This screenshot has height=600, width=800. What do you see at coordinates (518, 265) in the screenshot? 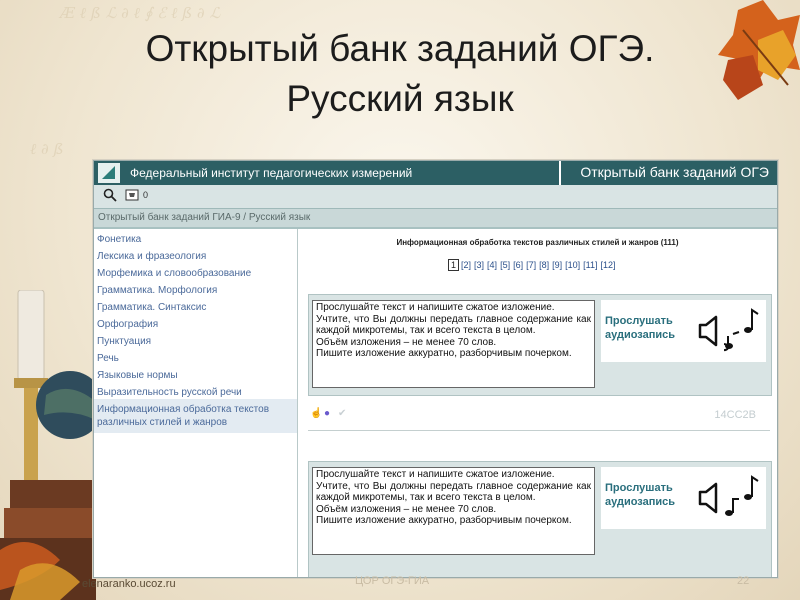
I see `page-link: [6]` at bounding box center [518, 265].